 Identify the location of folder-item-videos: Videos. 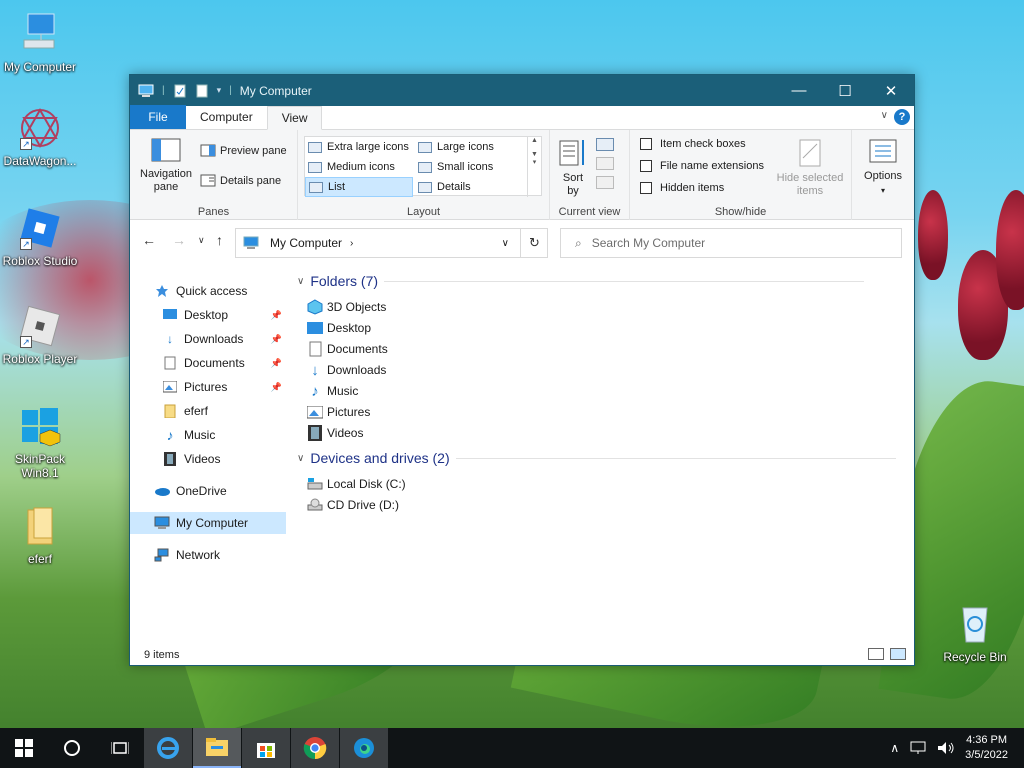
(335, 433).